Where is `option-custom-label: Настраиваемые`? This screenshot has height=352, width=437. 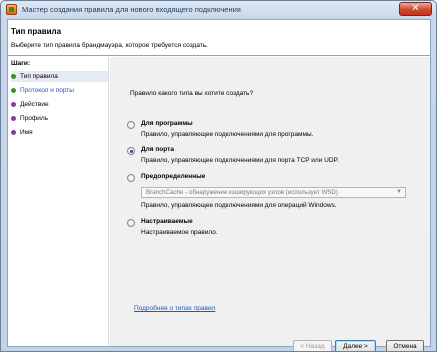
option-custom-label: Настраиваемые is located at coordinates (167, 221).